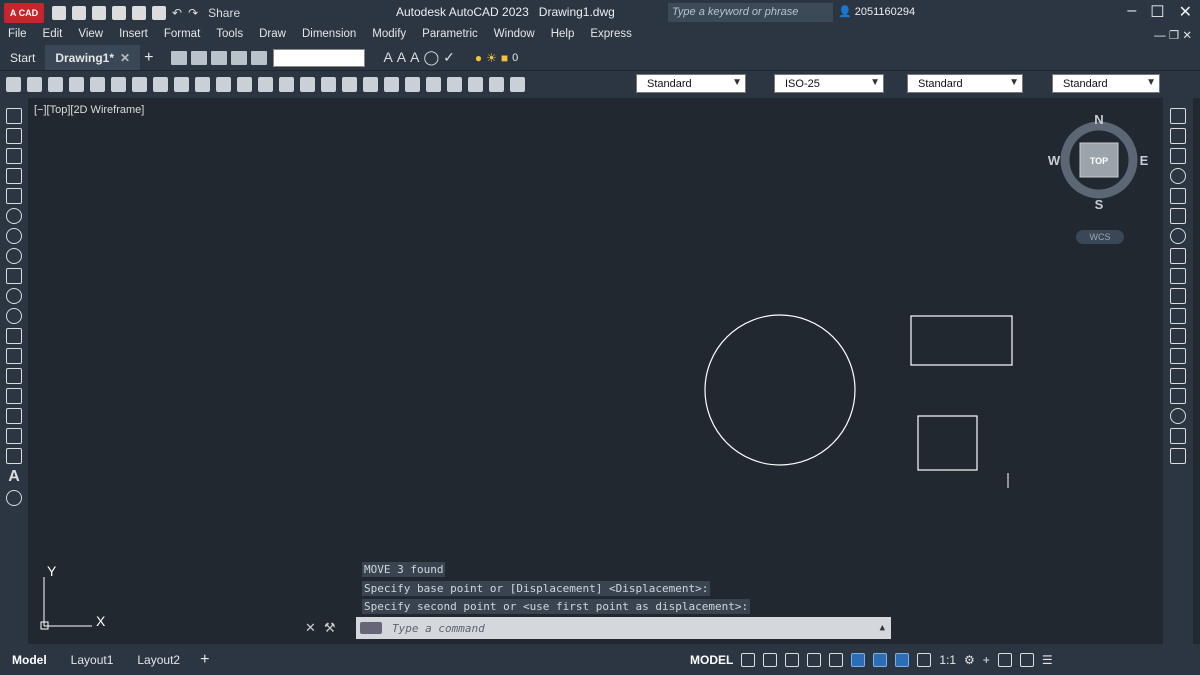 The width and height of the screenshot is (1200, 675). I want to click on tool-palettes-icon, so click(412, 84).